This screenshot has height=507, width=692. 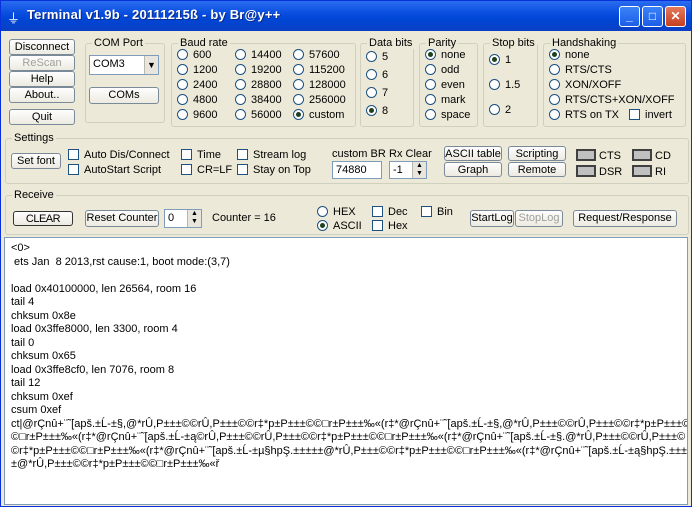 What do you see at coordinates (319, 86) in the screenshot?
I see `baud-rate-option-12: 128000` at bounding box center [319, 86].